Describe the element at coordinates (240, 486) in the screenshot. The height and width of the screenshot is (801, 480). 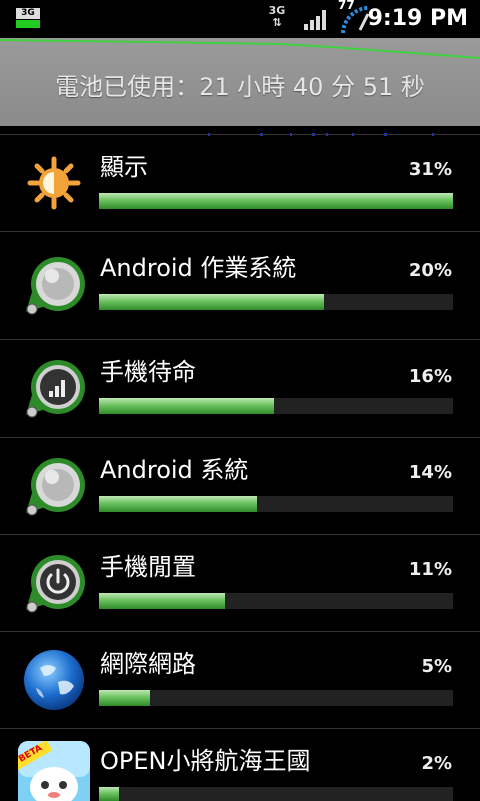
I see `list-item: Android 系統 14%` at that location.